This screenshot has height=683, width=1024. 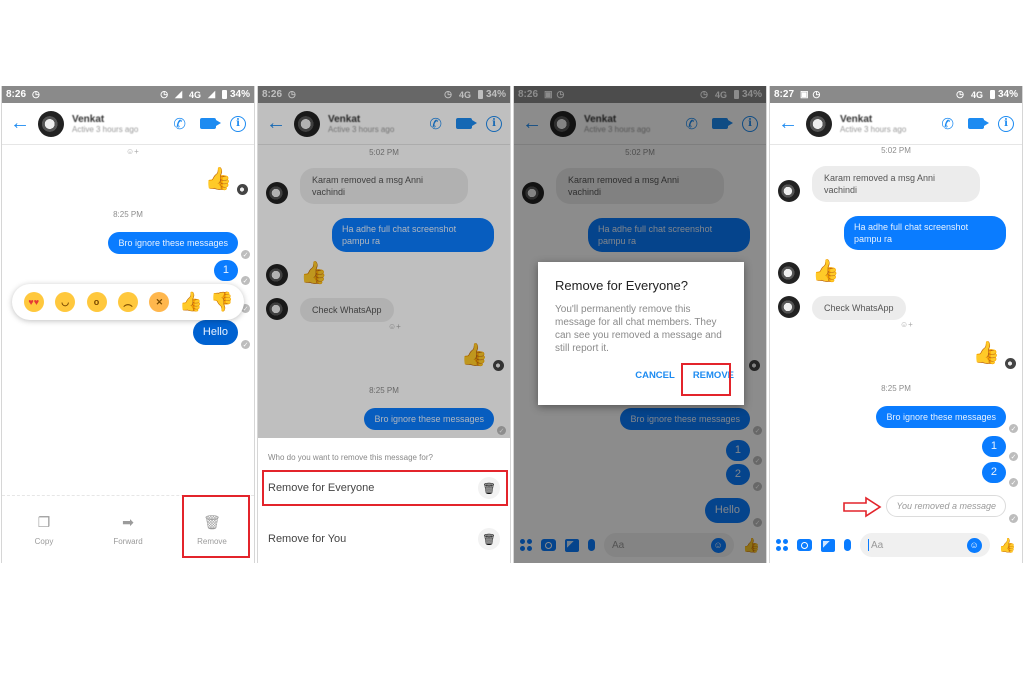 What do you see at coordinates (974, 545) in the screenshot?
I see `emoji-icon: ☺` at bounding box center [974, 545].